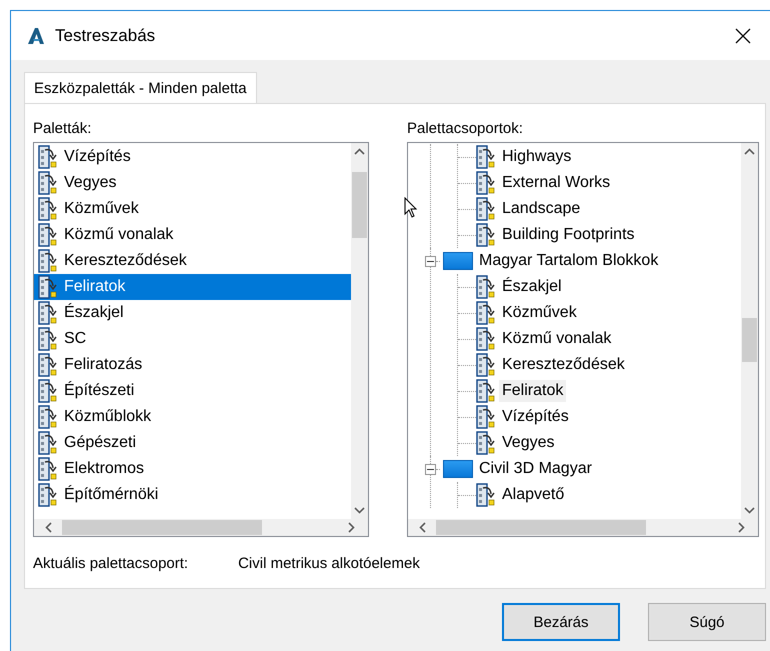 The width and height of the screenshot is (770, 651). Describe the element at coordinates (556, 183) in the screenshot. I see `tree-item: External Works` at that location.